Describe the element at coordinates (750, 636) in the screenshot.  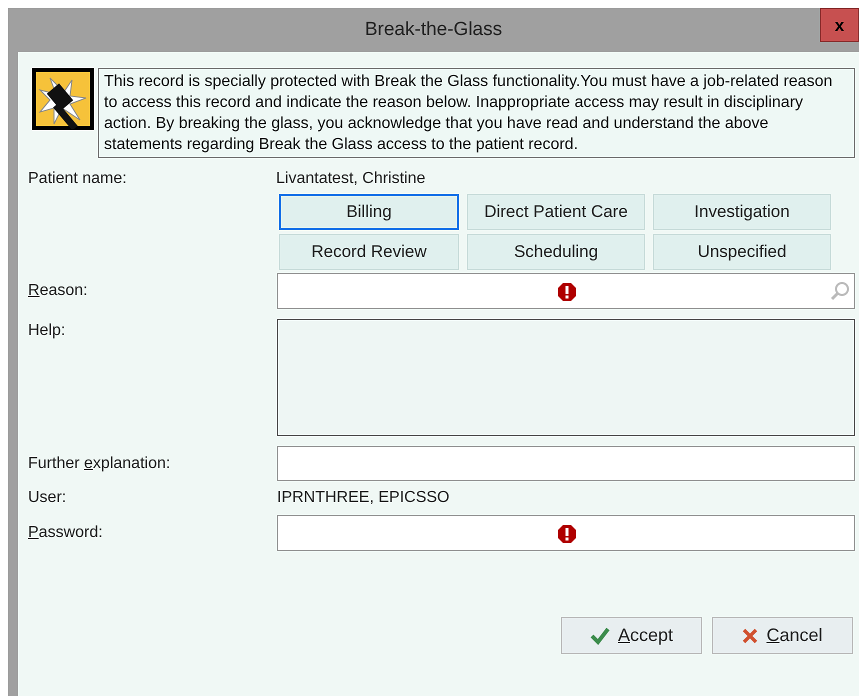
I see `close-icon` at that location.